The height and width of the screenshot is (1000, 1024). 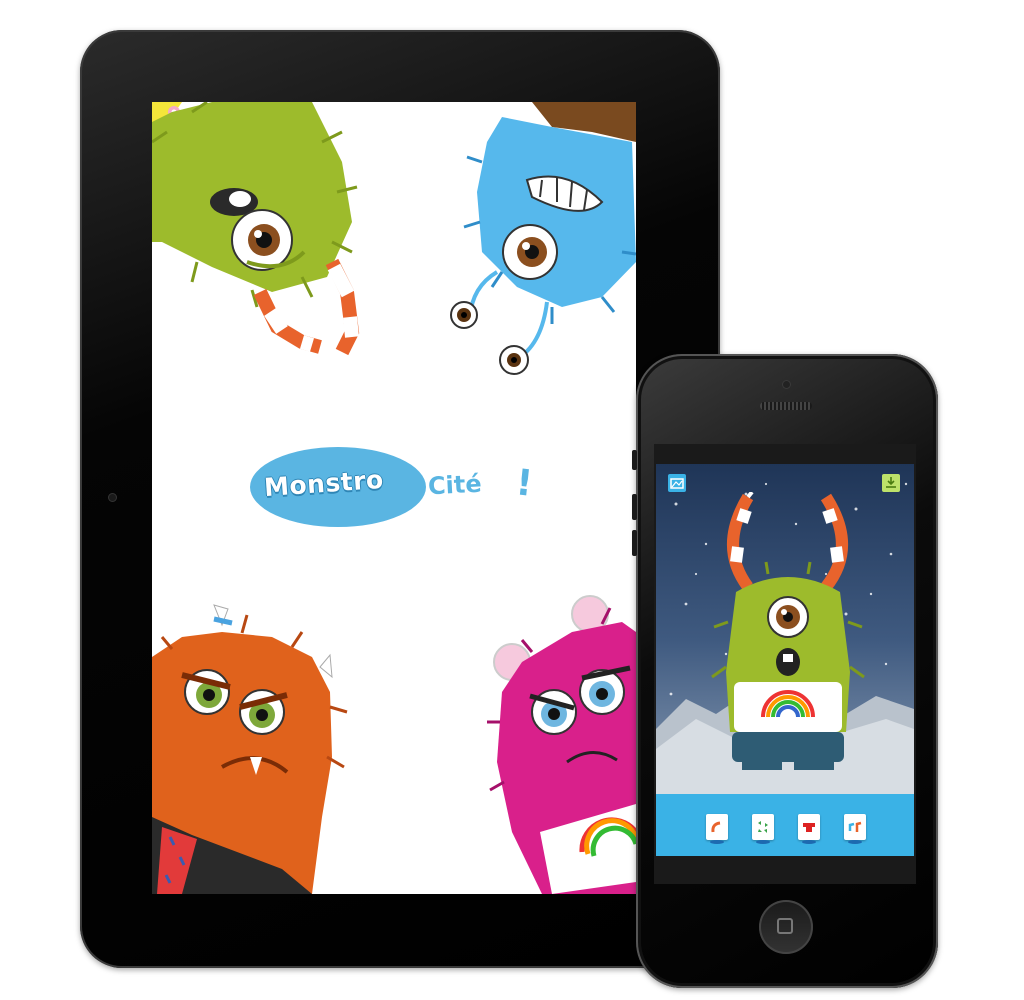 I want to click on download-icon, so click(x=891, y=482).